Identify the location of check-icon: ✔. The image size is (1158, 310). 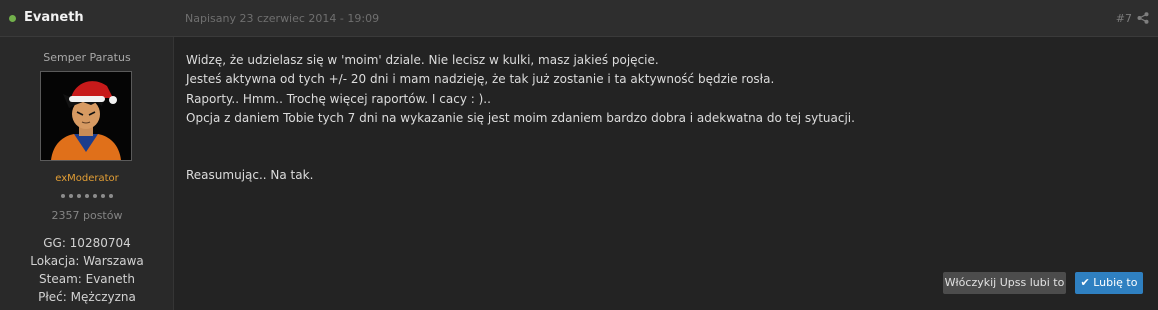
(1085, 282).